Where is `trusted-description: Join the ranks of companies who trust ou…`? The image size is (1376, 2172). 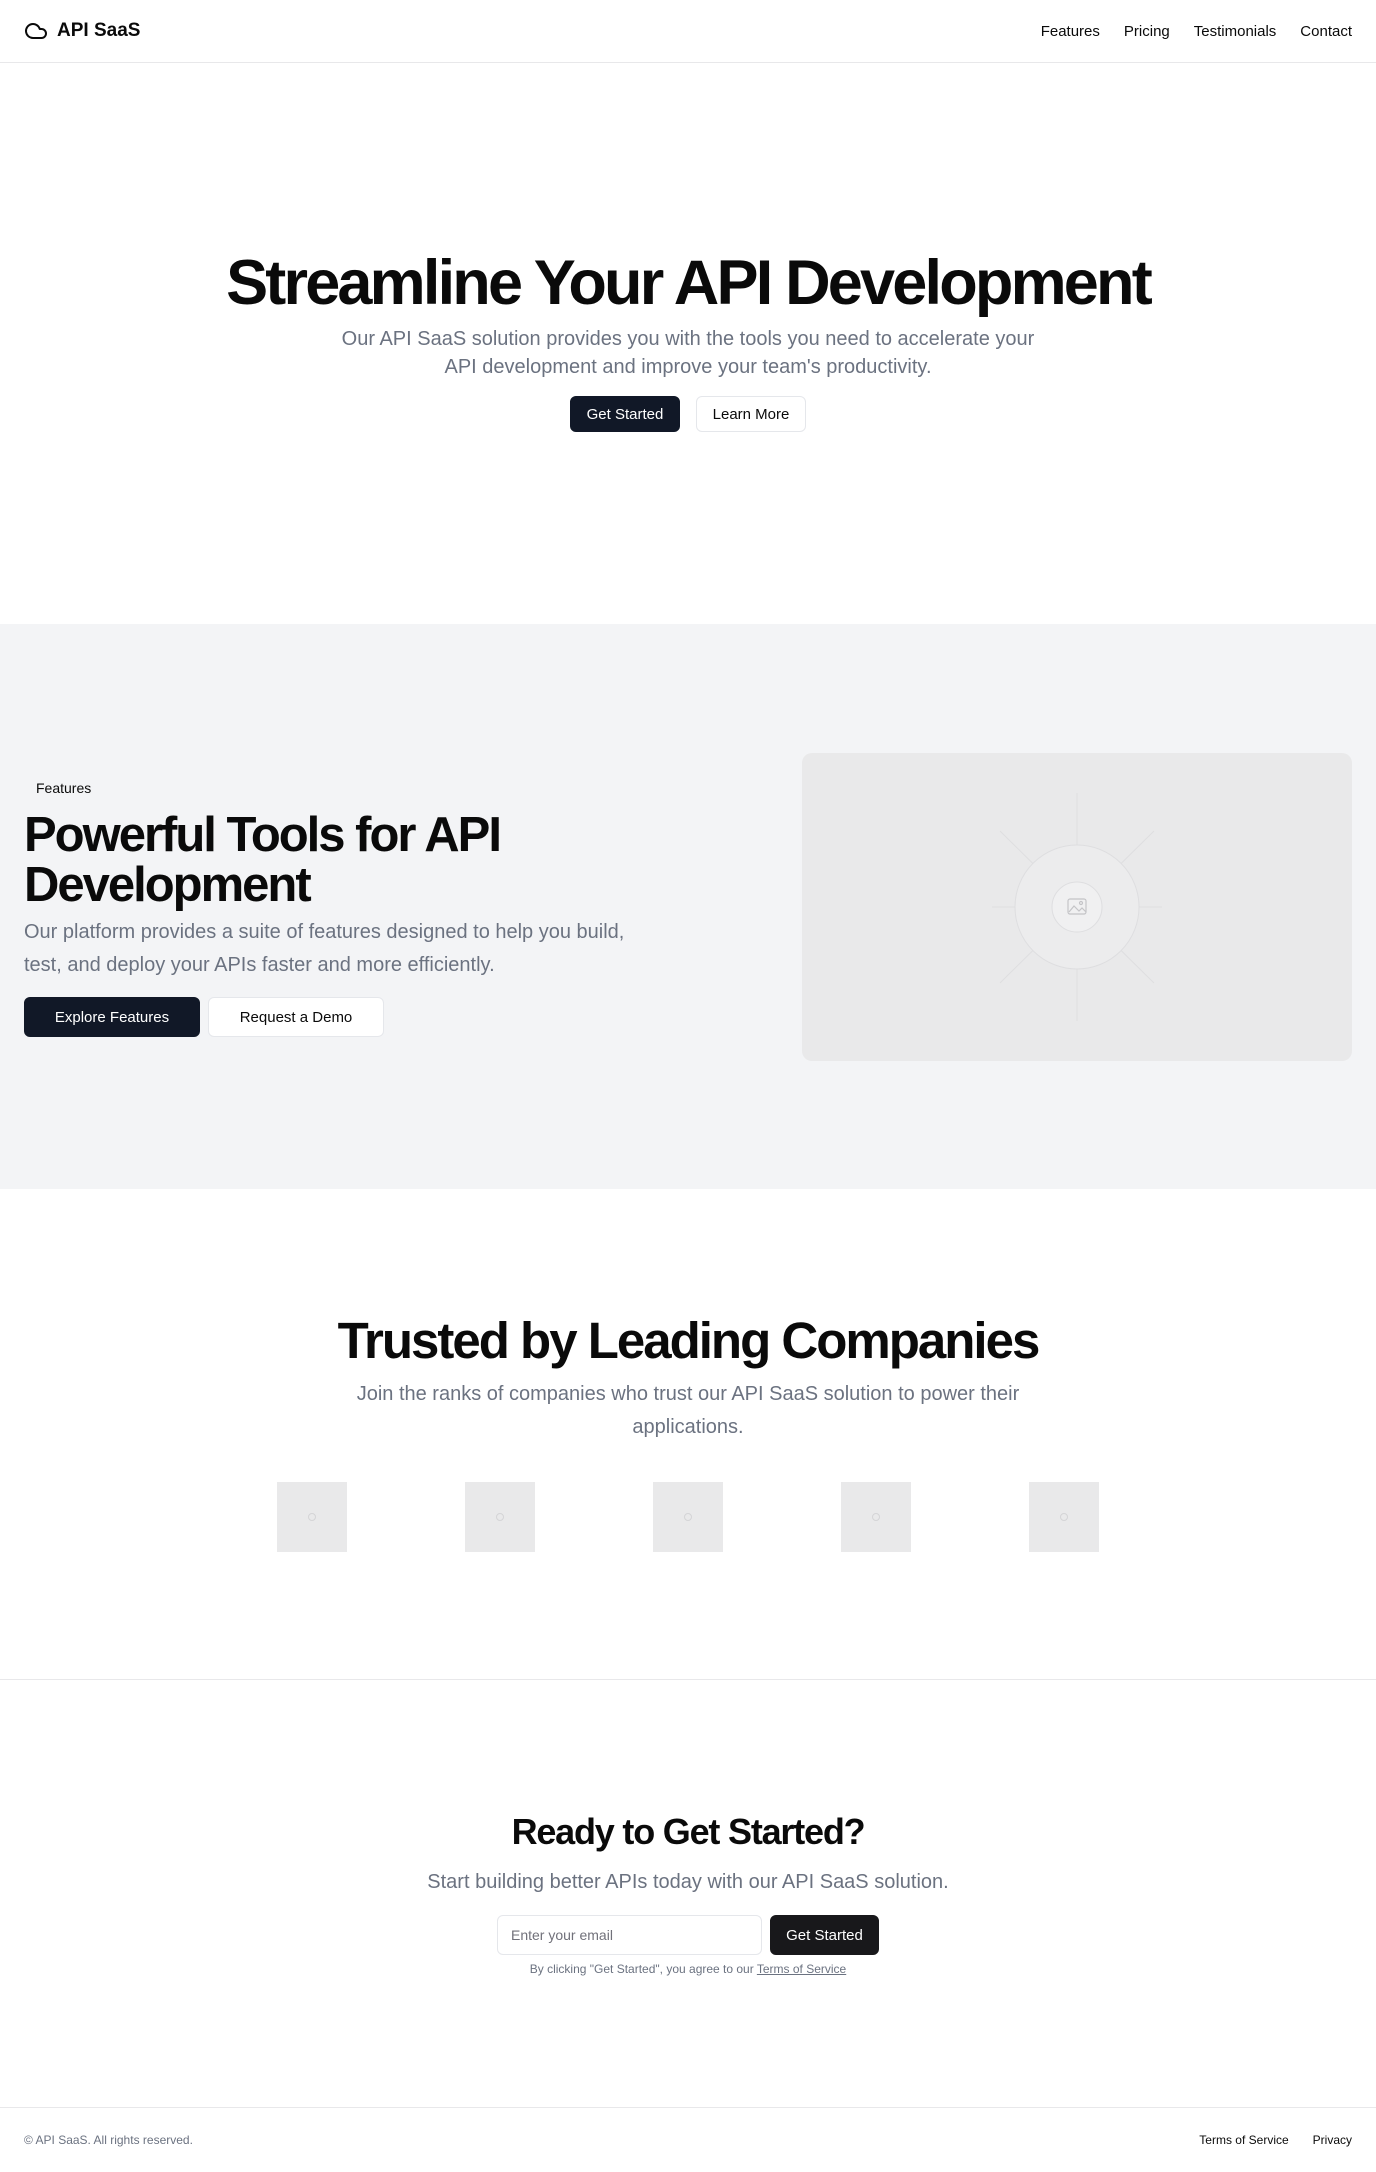 trusted-description: Join the ranks of companies who trust ou… is located at coordinates (688, 1410).